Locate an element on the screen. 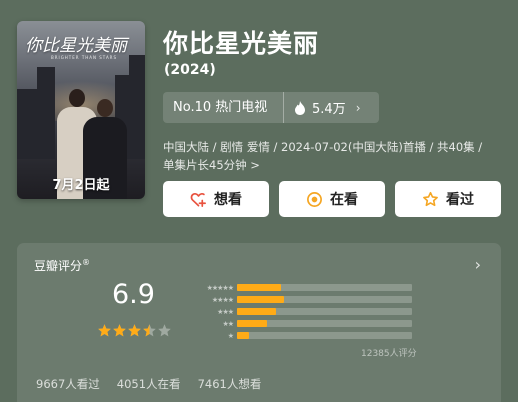 The image size is (518, 402). poster-date: 7月2日起 is located at coordinates (81, 185).